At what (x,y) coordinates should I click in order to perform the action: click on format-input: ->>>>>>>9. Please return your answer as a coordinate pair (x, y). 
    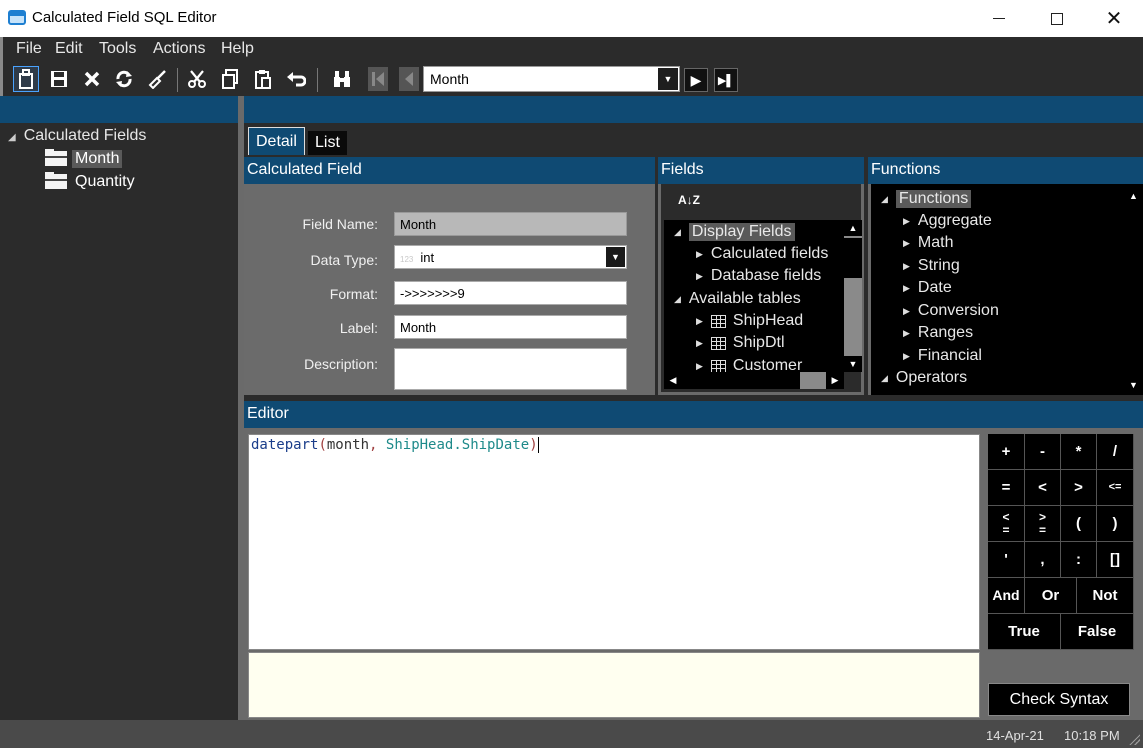
    Looking at the image, I should click on (510, 293).